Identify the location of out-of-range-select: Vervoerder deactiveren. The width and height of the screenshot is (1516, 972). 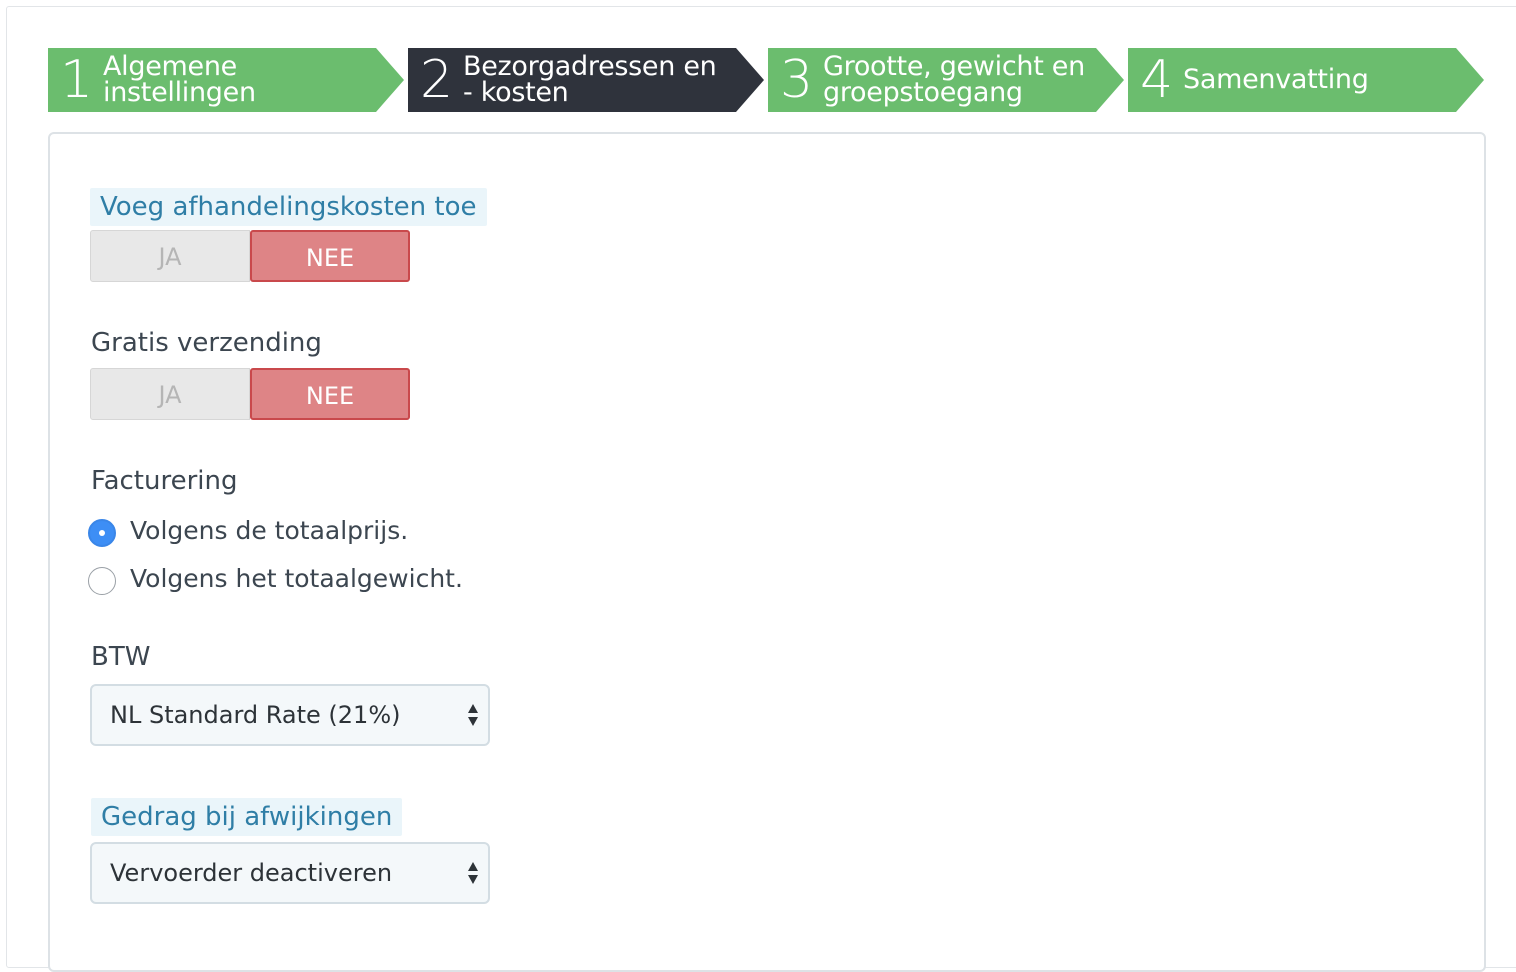
(290, 873).